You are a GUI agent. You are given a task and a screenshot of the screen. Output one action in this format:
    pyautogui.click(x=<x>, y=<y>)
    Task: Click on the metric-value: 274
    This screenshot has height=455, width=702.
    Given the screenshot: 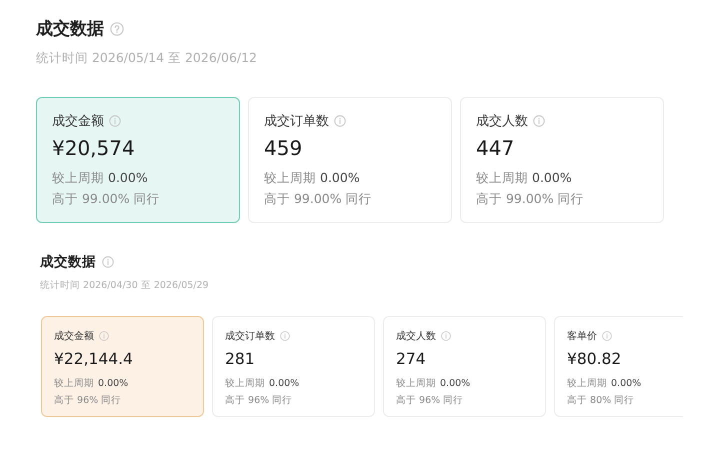 What is the action you would take?
    pyautogui.click(x=411, y=359)
    